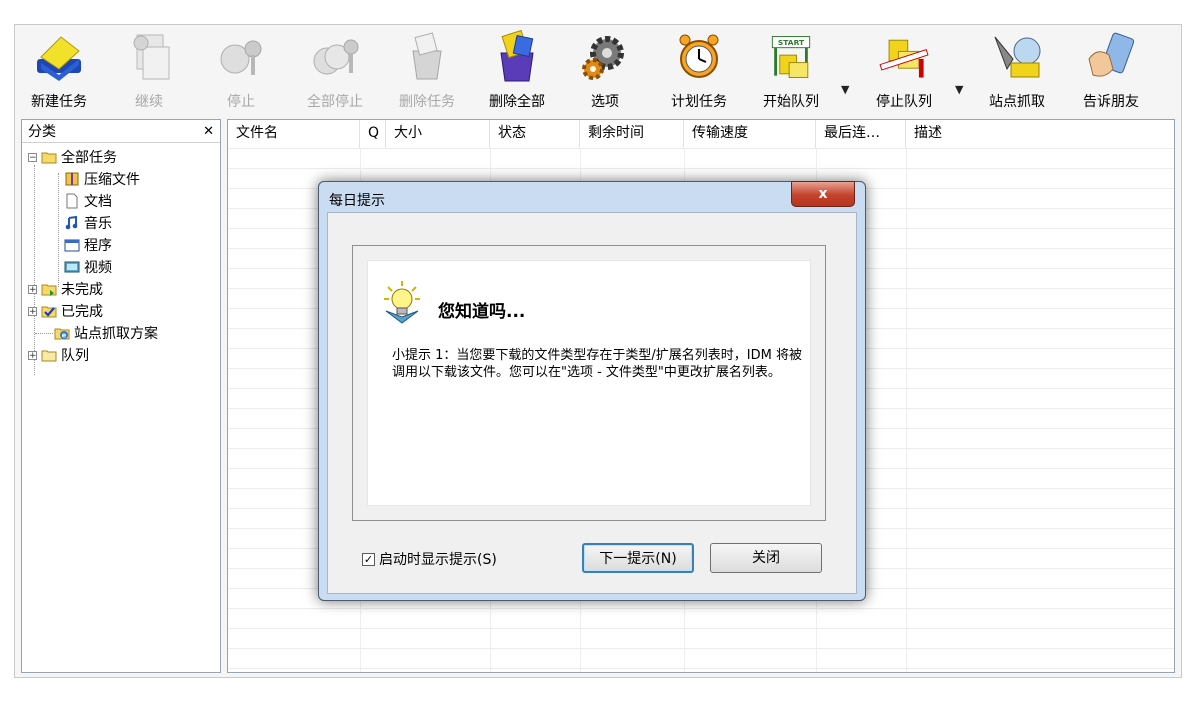 This screenshot has width=1200, height=707. Describe the element at coordinates (75, 356) in the screenshot. I see `tree-item-label: 队列` at that location.